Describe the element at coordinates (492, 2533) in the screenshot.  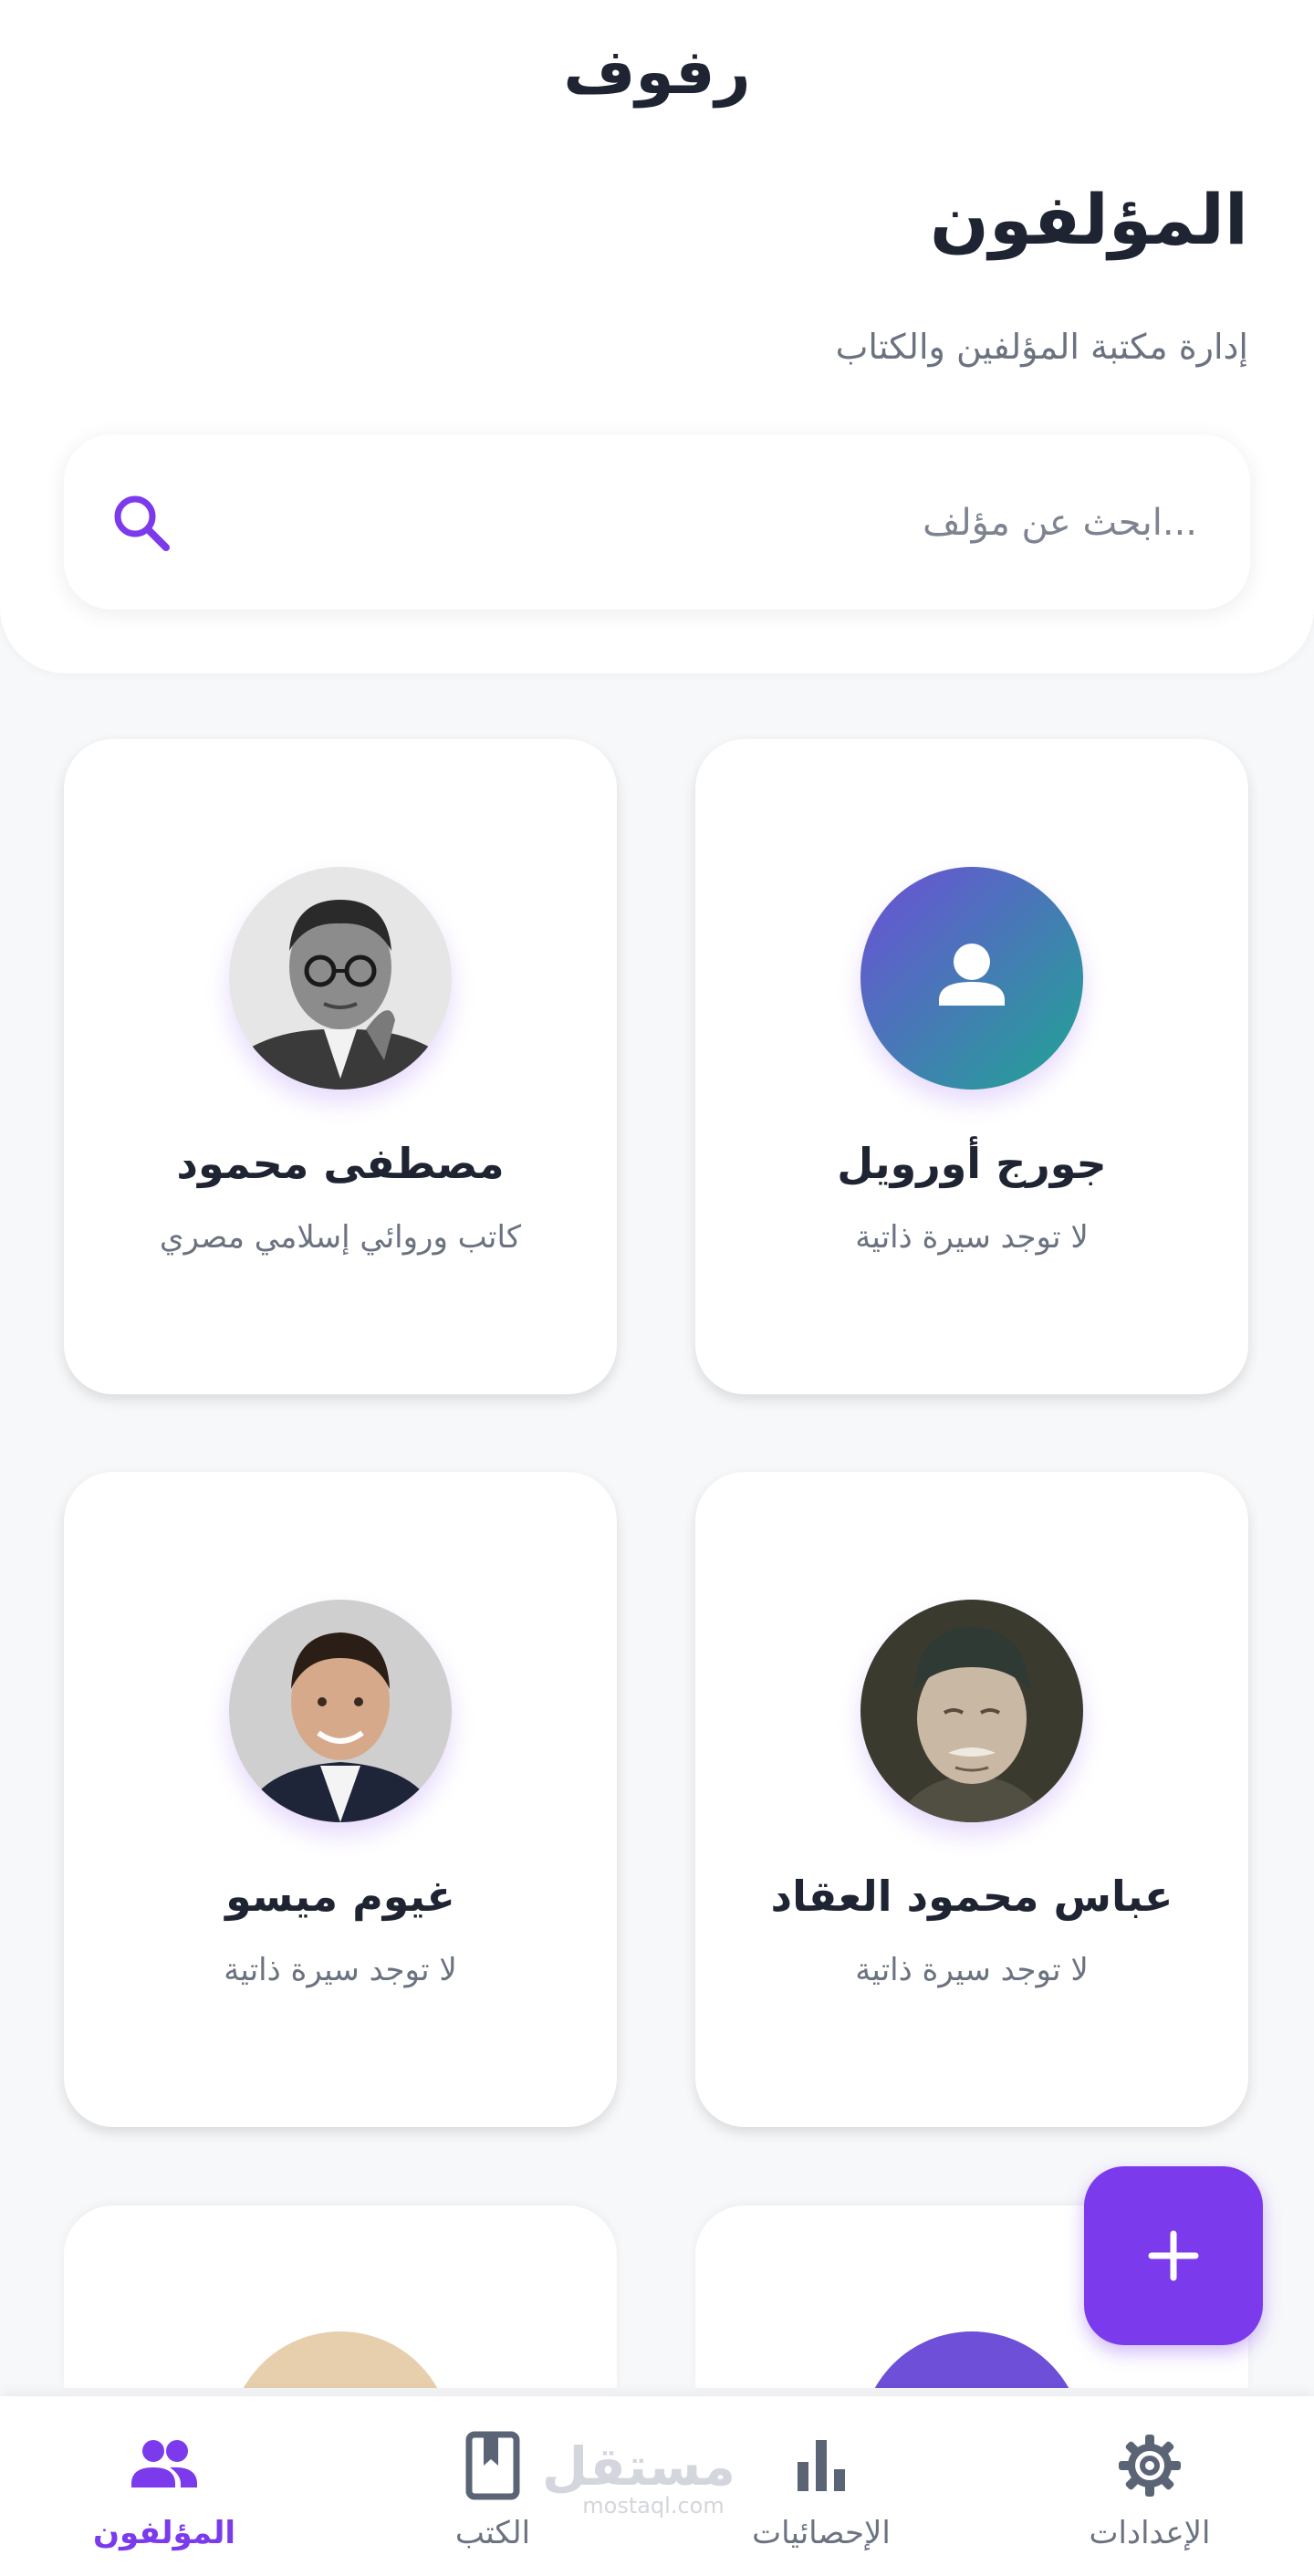
I see `nav-label: الكتب` at that location.